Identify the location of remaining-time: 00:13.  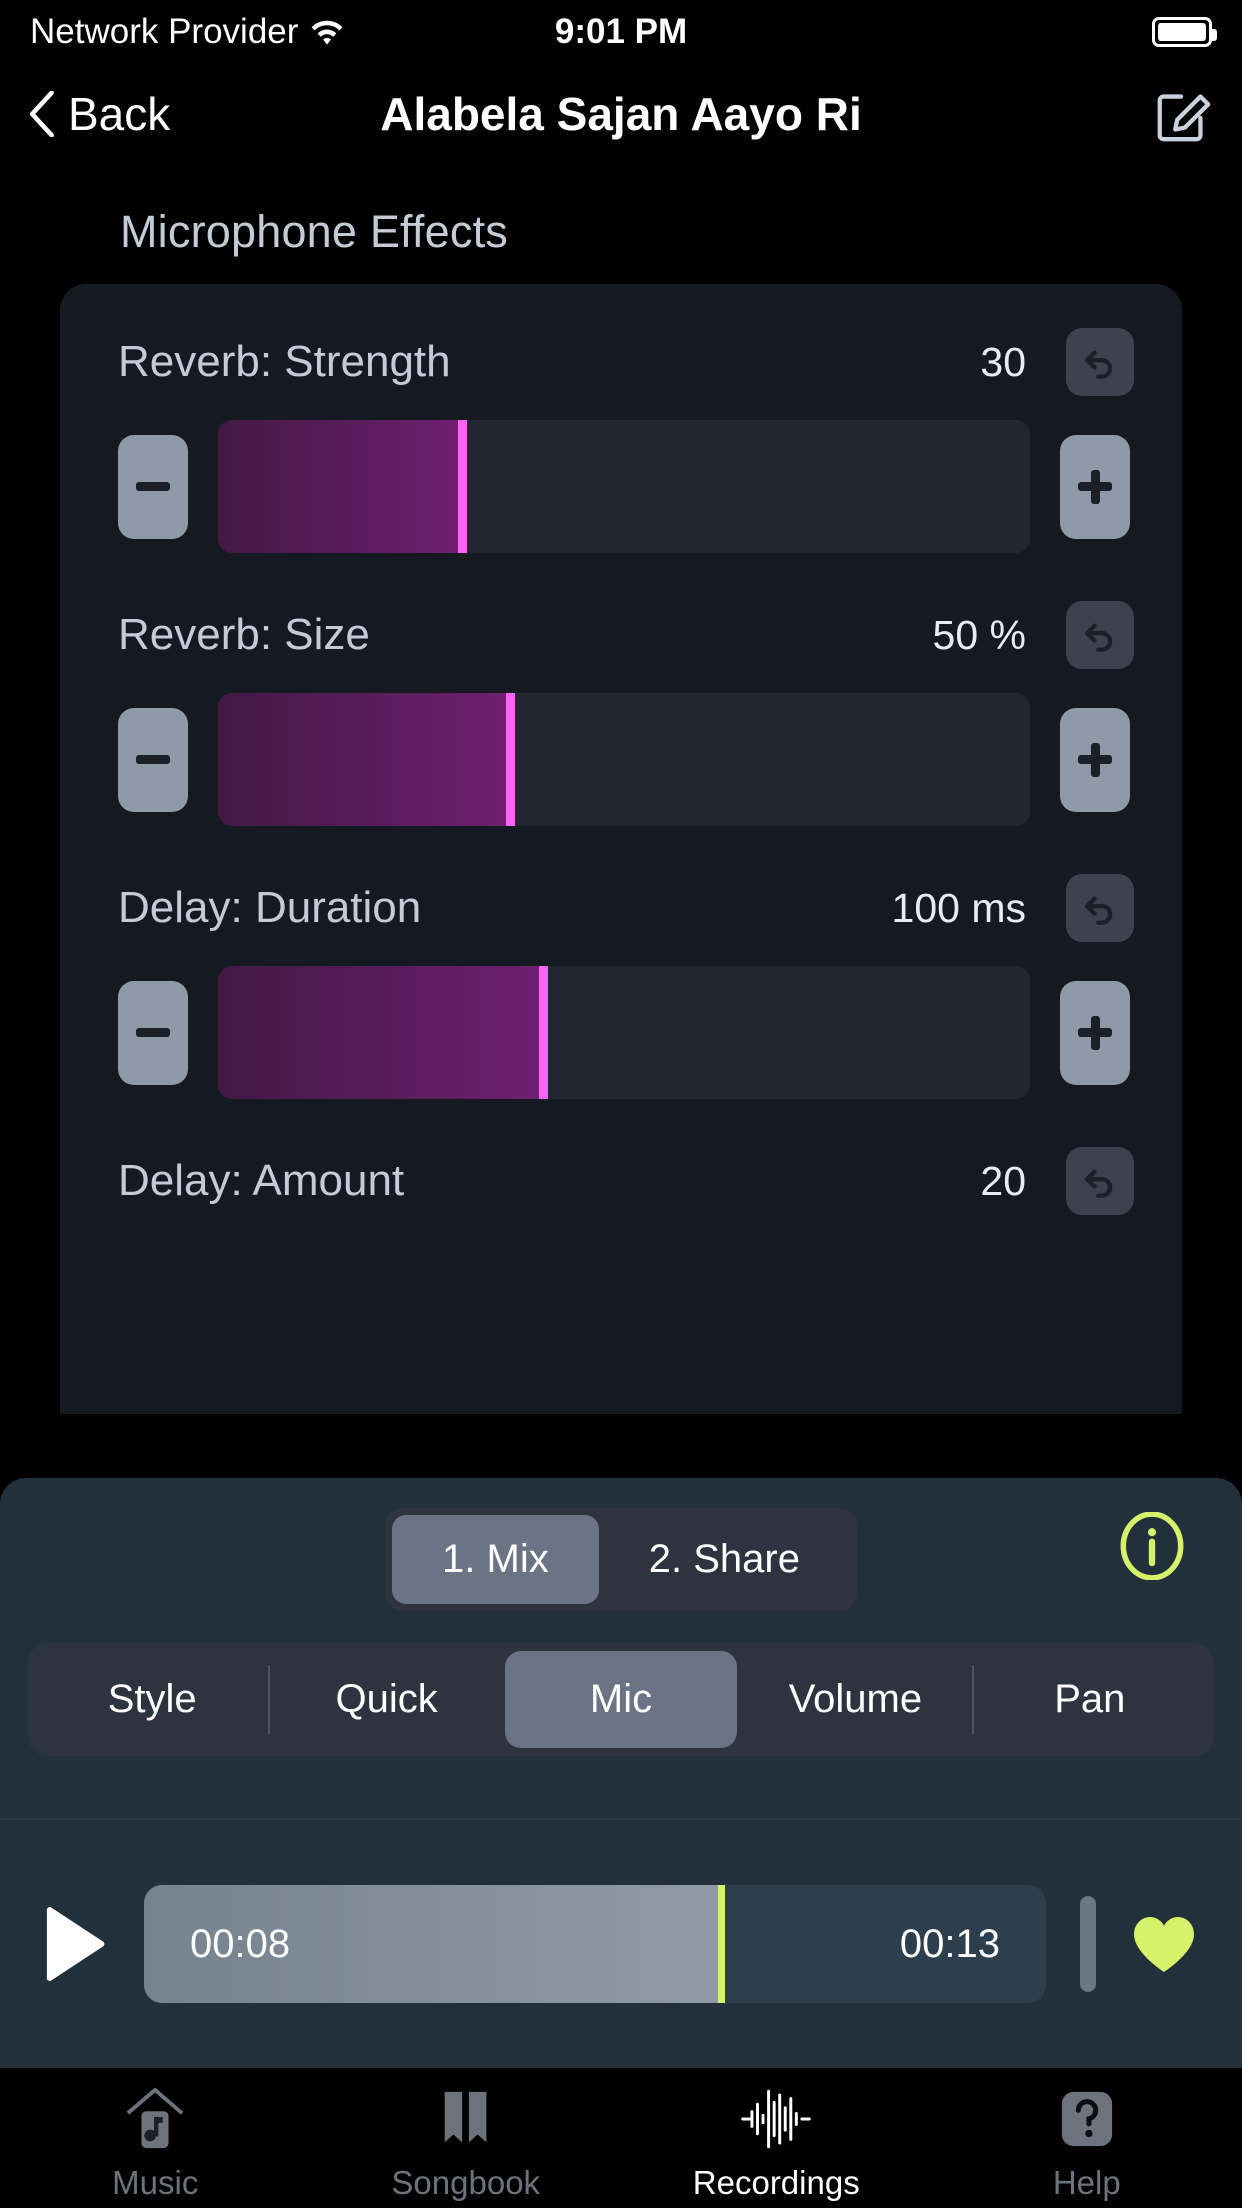
(949, 1943).